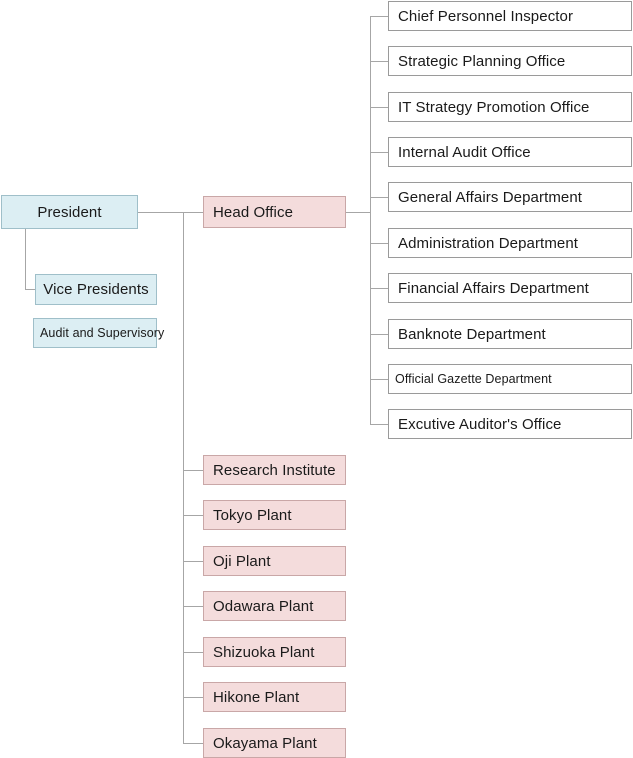 The width and height of the screenshot is (633, 758). I want to click on node-head-office: Head Office, so click(274, 212).